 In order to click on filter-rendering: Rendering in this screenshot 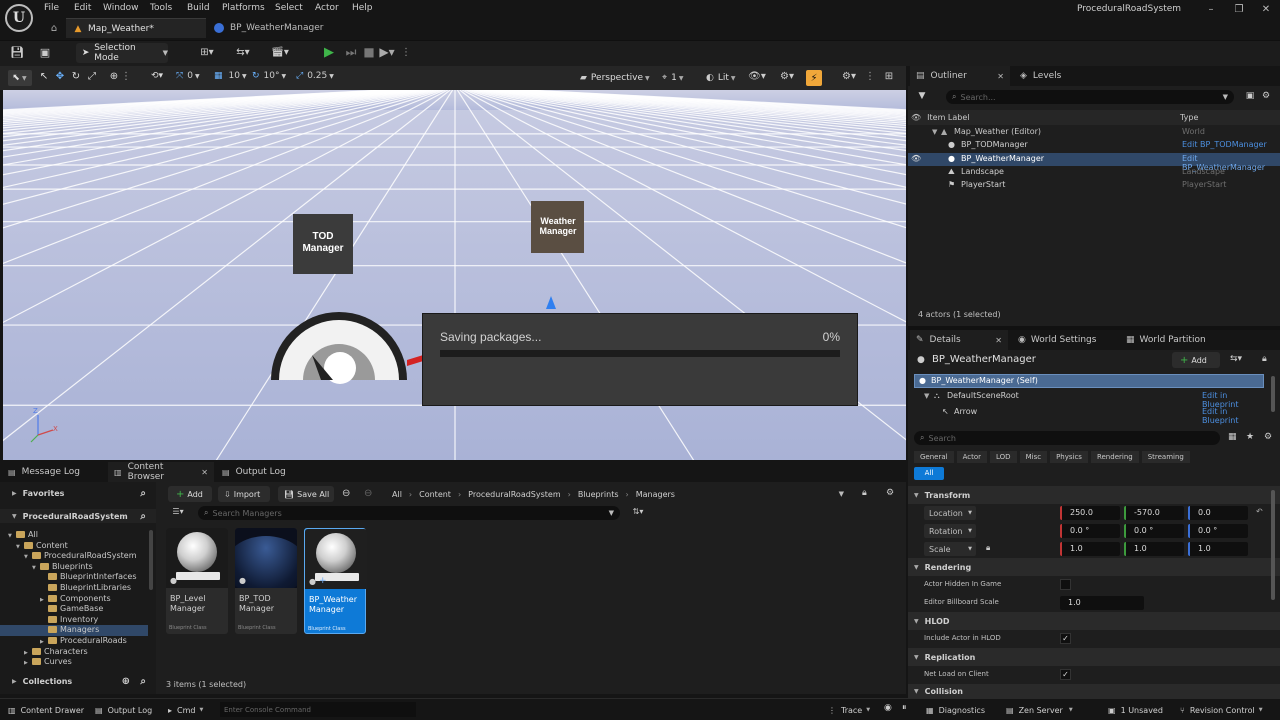, I will do `click(1114, 457)`.